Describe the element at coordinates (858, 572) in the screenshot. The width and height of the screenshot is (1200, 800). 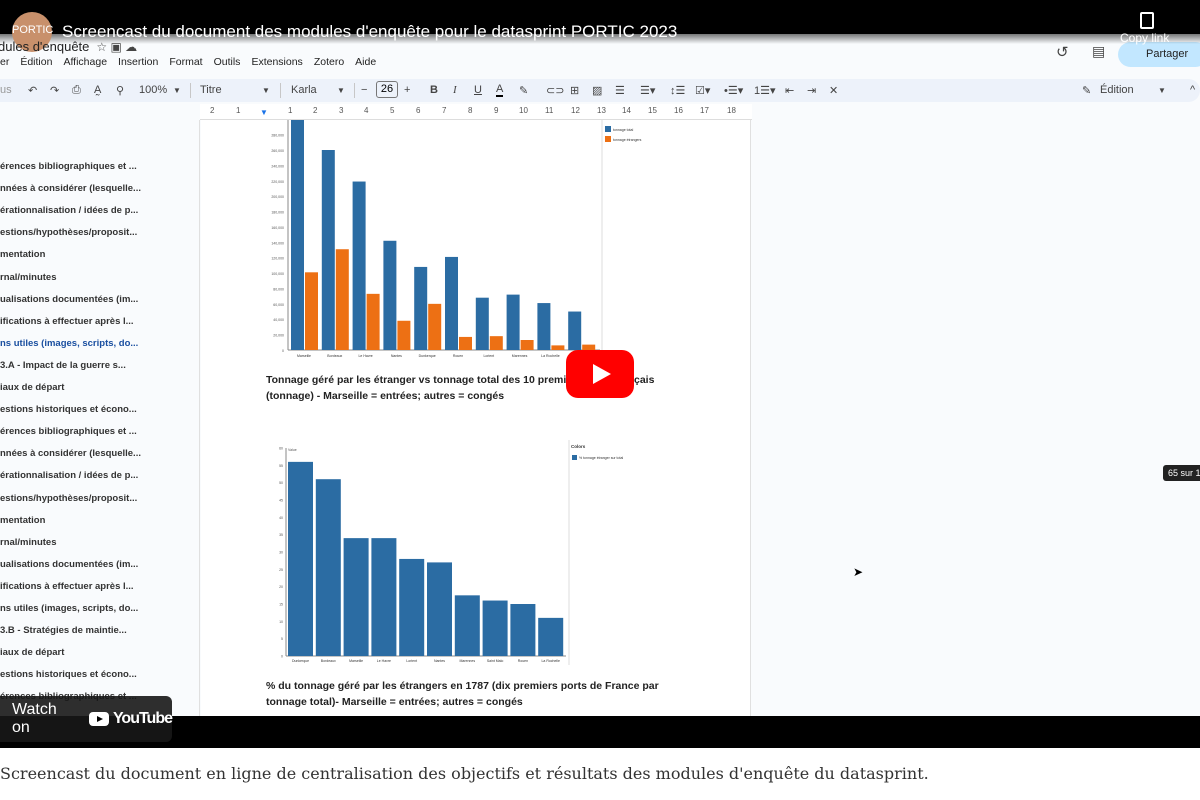
I see `mouse-cursor-icon: ➤` at that location.